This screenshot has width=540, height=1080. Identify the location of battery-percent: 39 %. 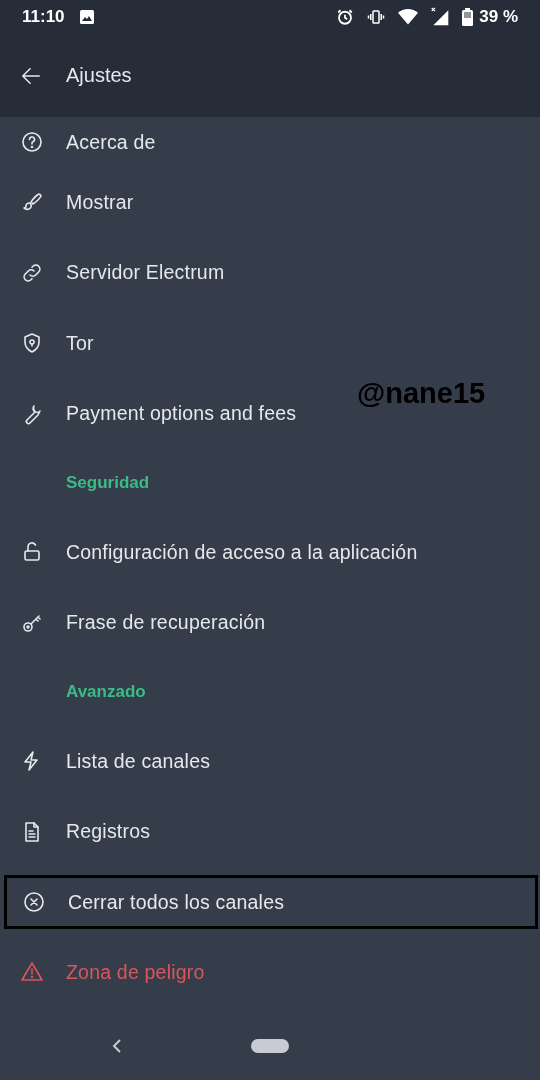
(498, 17).